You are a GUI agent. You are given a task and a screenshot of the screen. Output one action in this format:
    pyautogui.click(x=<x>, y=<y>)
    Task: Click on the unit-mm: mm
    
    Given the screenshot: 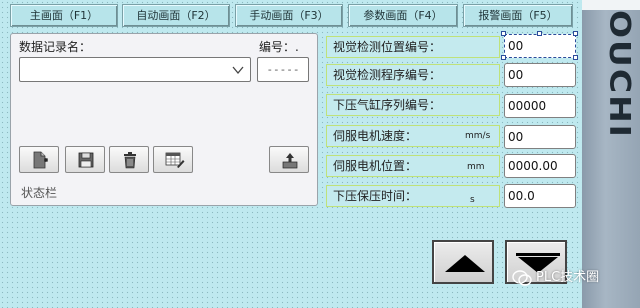 What is the action you would take?
    pyautogui.click(x=476, y=167)
    